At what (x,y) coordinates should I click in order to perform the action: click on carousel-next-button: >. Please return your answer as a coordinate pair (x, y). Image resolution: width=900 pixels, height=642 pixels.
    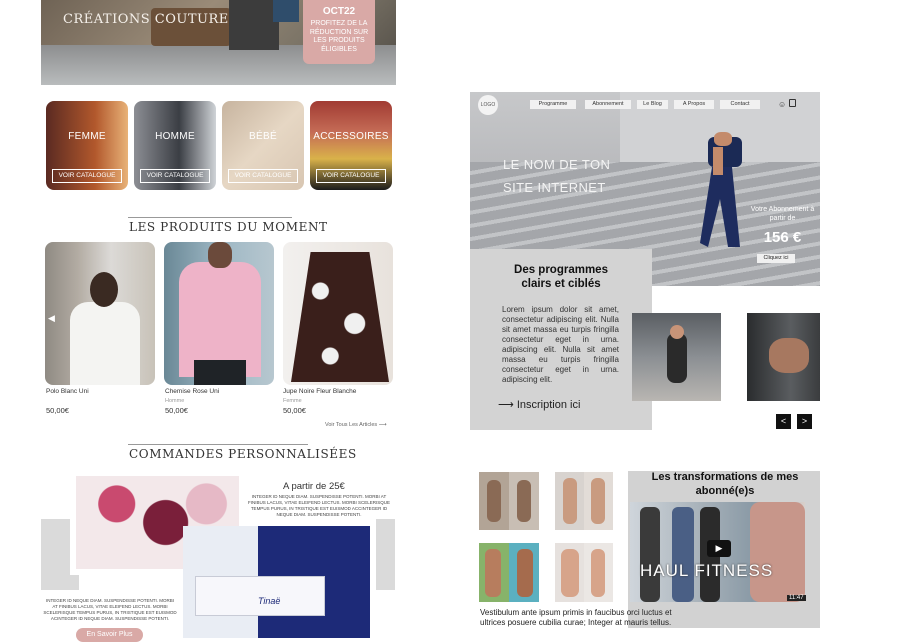
    Looking at the image, I should click on (804, 421).